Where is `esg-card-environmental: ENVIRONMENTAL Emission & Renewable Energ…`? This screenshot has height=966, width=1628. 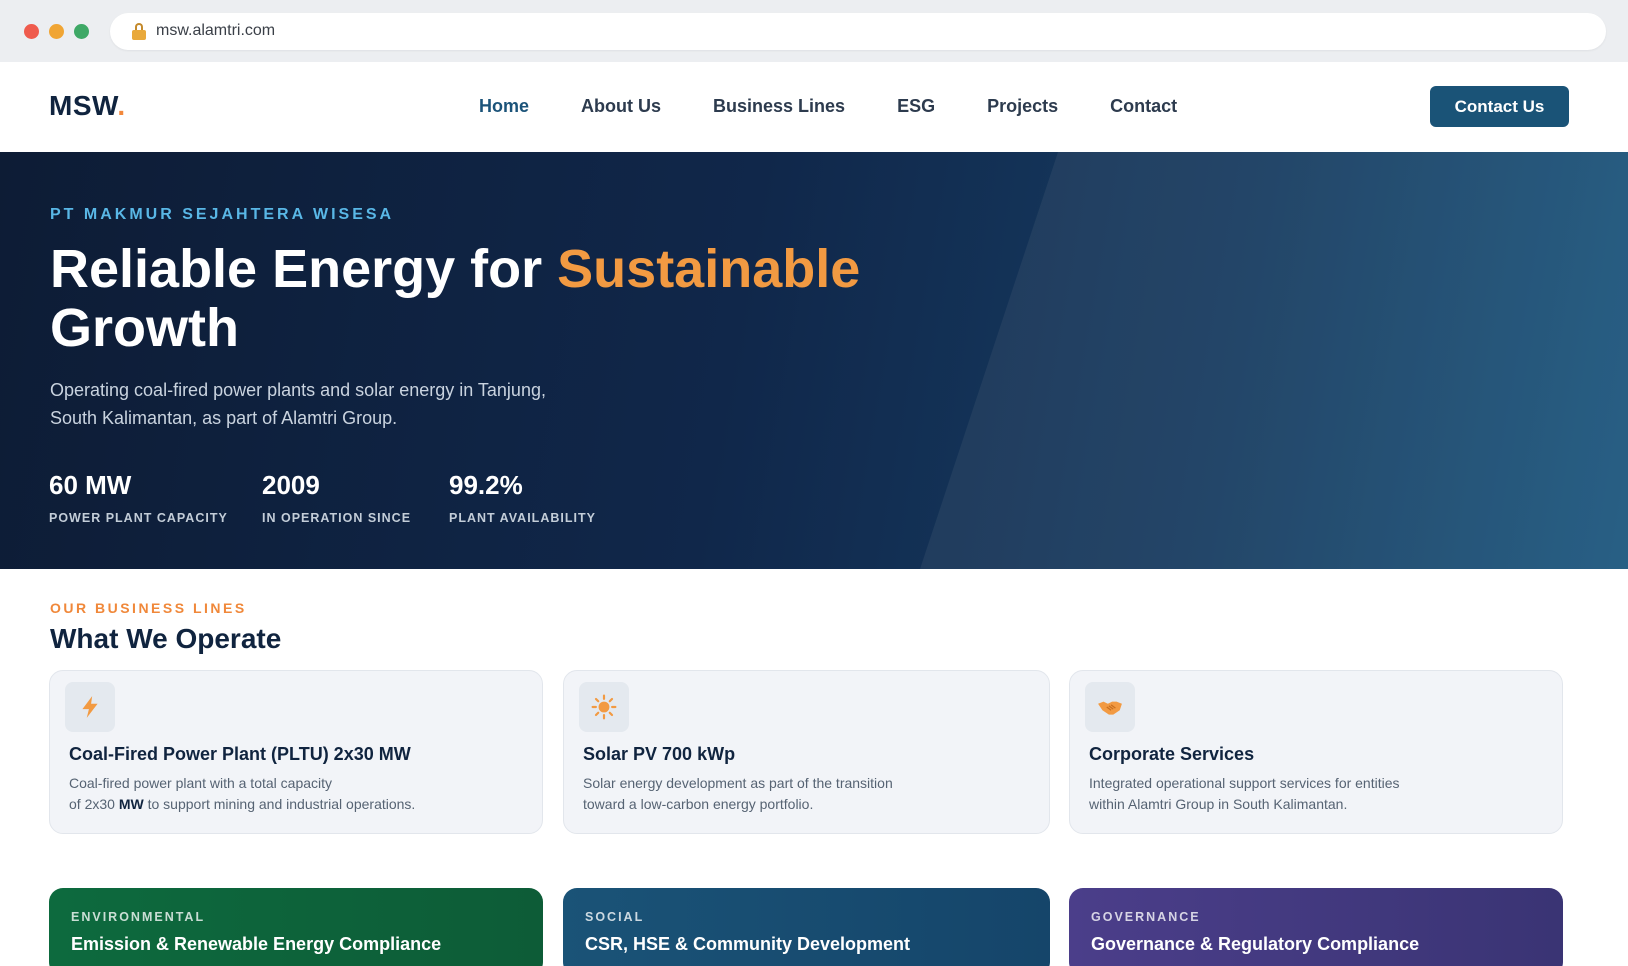 esg-card-environmental: ENVIRONMENTAL Emission & Renewable Energ… is located at coordinates (296, 927).